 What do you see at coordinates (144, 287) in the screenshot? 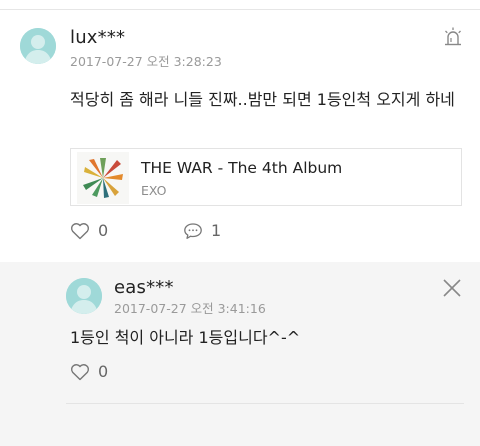
I see `reply-username: eas***` at bounding box center [144, 287].